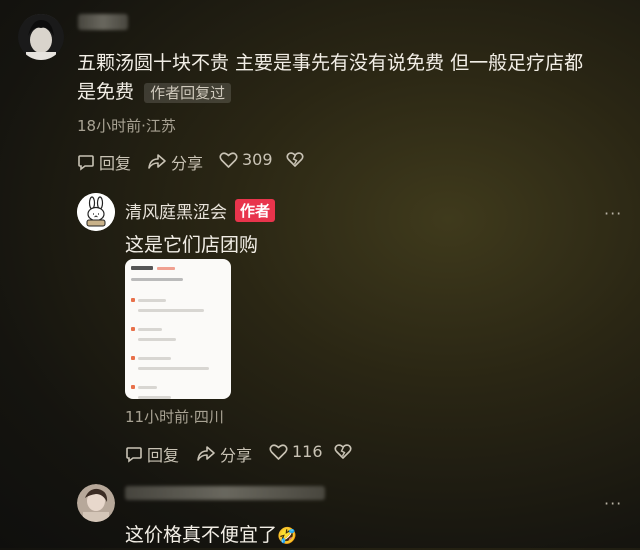 The height and width of the screenshot is (550, 640). Describe the element at coordinates (176, 210) in the screenshot. I see `author-name: 清风庭黑涩会` at that location.